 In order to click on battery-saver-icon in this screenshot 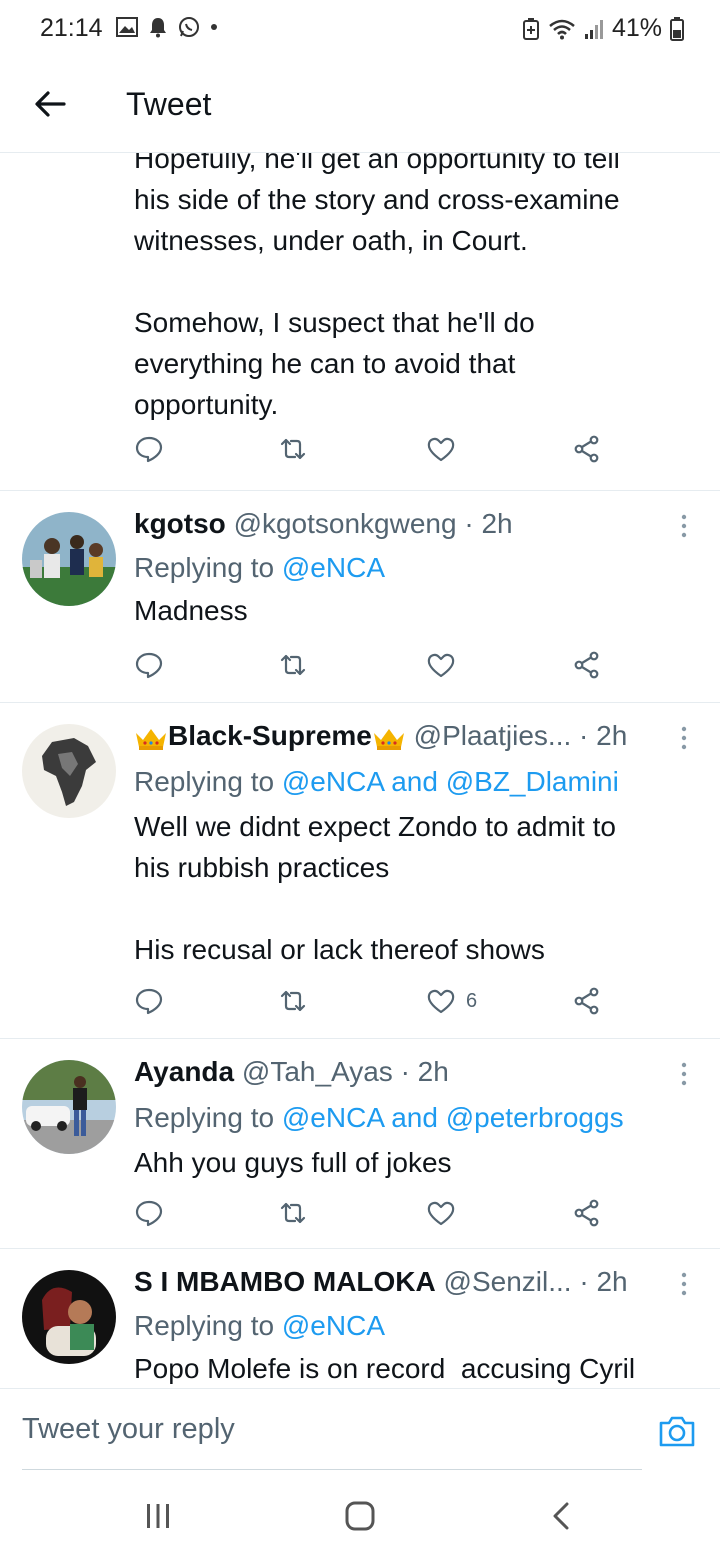, I will do `click(530, 28)`.